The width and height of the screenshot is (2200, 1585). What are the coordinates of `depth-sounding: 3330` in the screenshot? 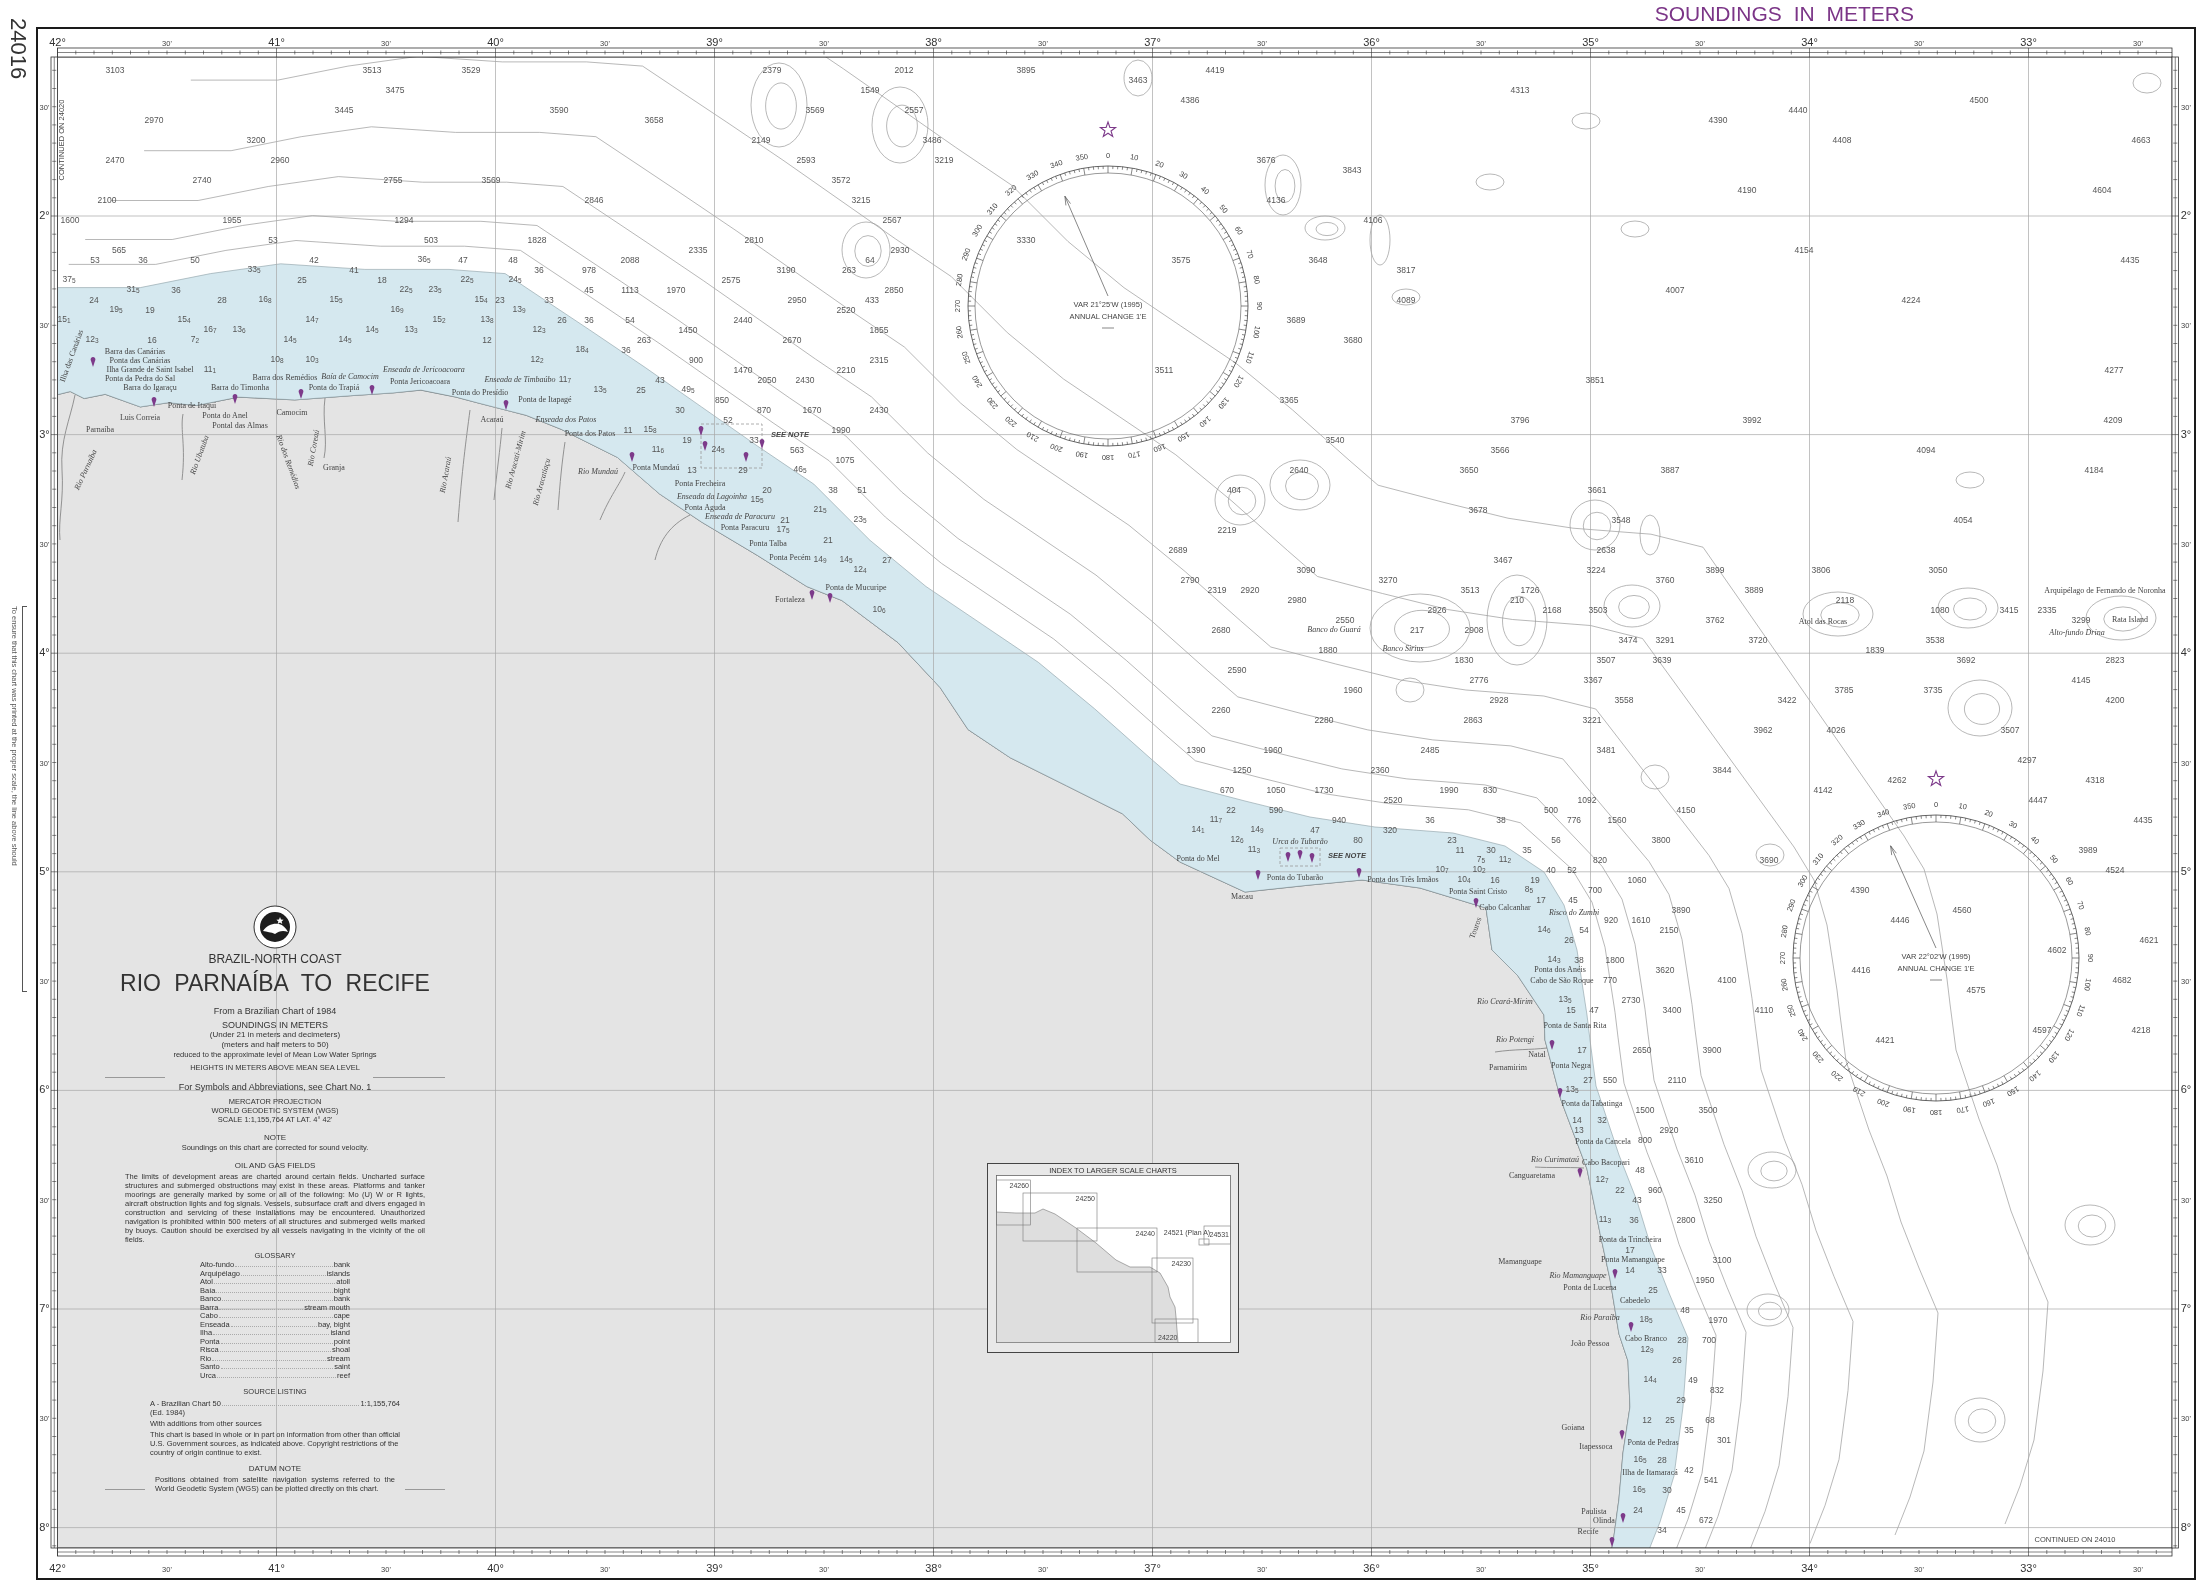 It's located at (1026, 240).